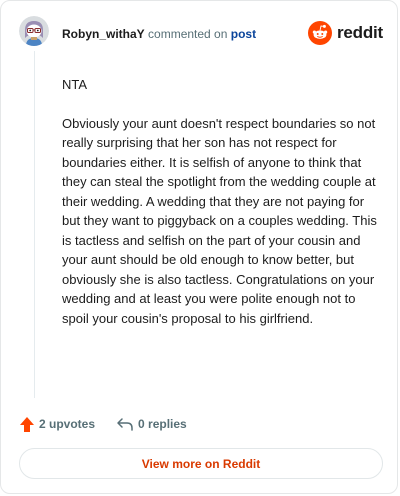 The image size is (400, 496). What do you see at coordinates (201, 463) in the screenshot?
I see `view-more-button: View more on Reddit` at bounding box center [201, 463].